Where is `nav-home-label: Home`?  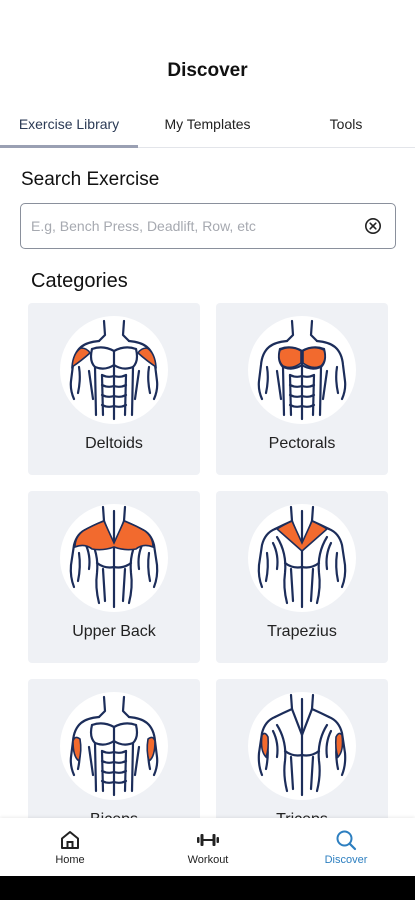 nav-home-label: Home is located at coordinates (70, 860).